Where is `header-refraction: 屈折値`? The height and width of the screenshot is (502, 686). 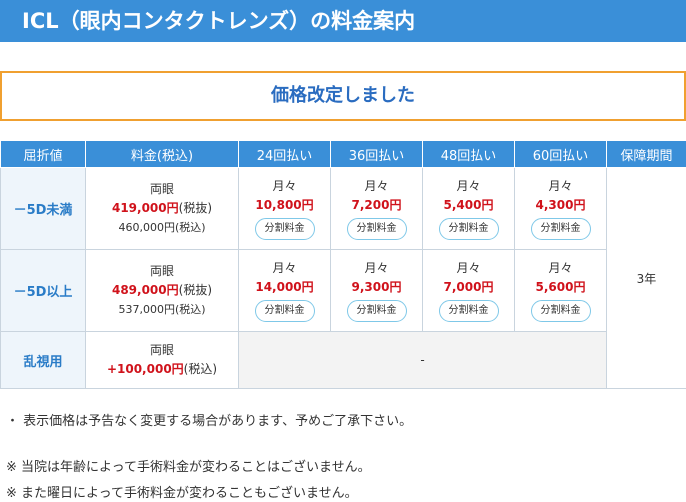 header-refraction: 屈折値 is located at coordinates (43, 154).